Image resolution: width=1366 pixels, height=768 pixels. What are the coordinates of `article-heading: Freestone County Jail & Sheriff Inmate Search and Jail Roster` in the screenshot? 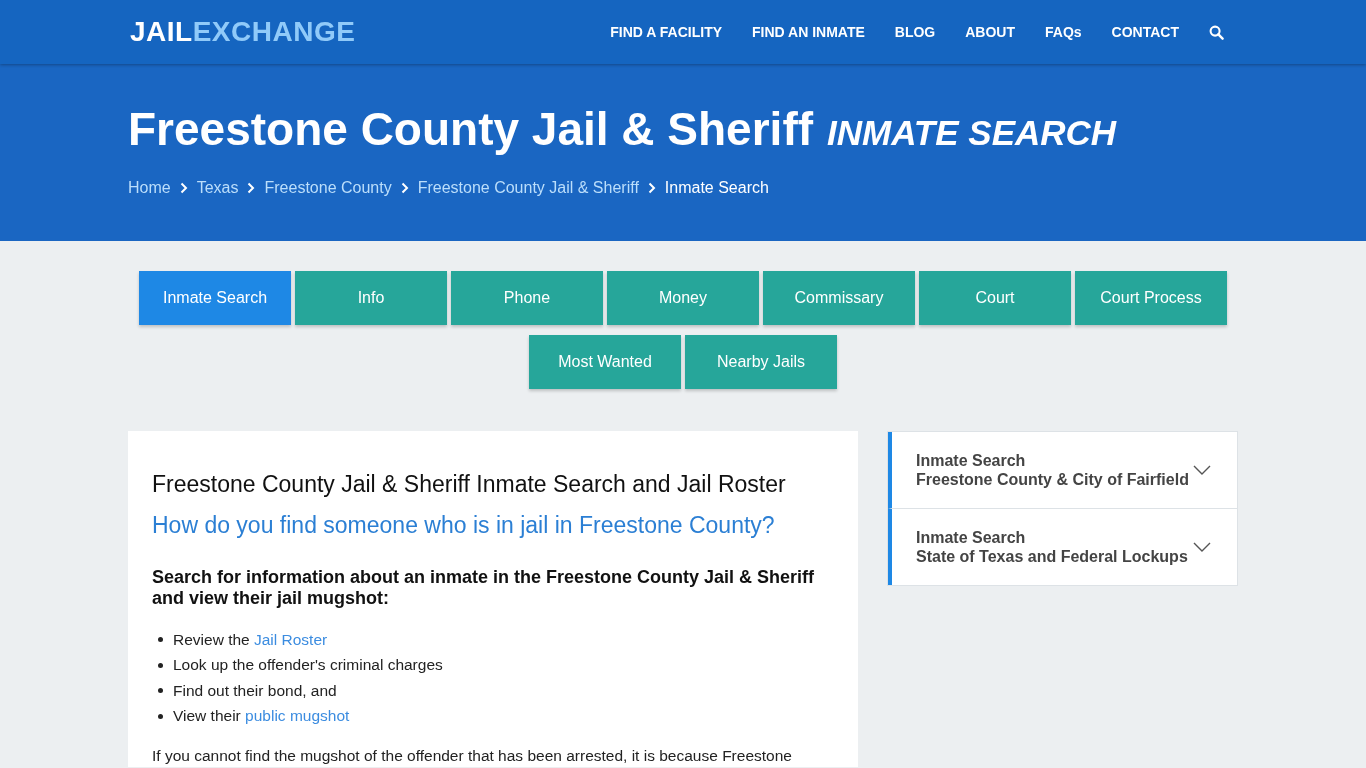 It's located at (469, 484).